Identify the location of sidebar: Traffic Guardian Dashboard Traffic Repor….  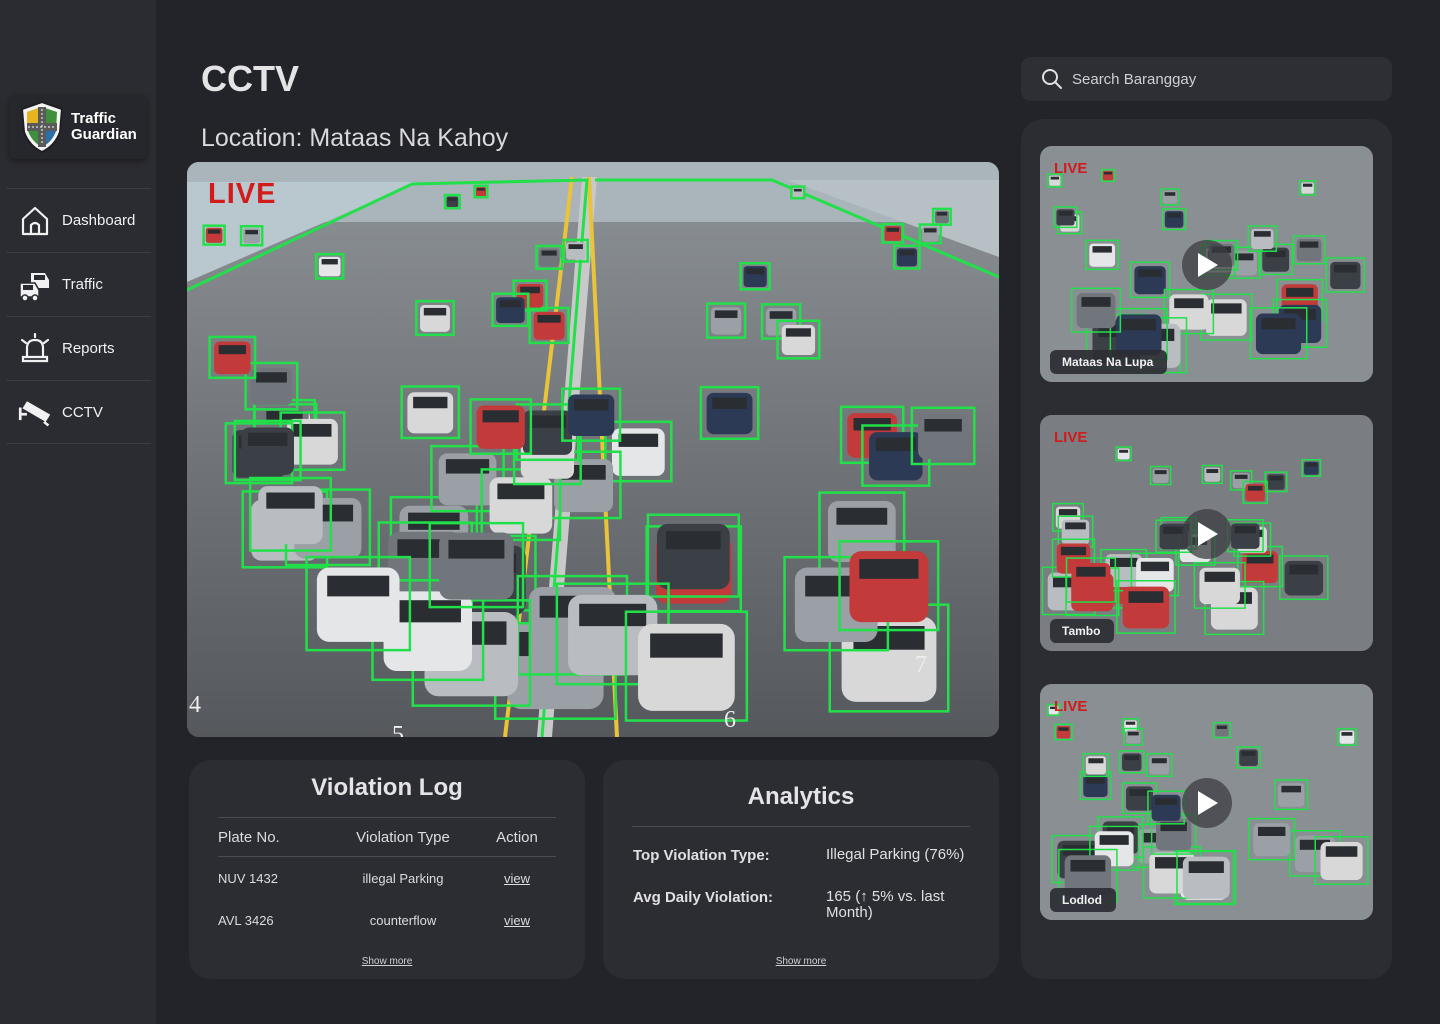
(78, 512).